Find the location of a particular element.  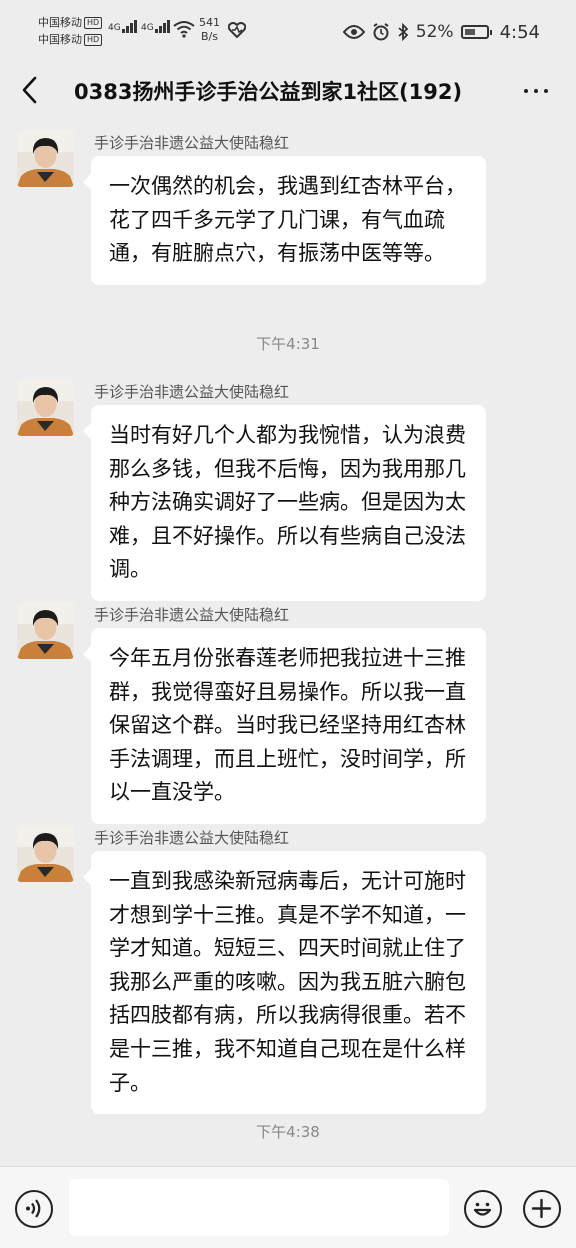

network-type-1: 4G is located at coordinates (114, 28).